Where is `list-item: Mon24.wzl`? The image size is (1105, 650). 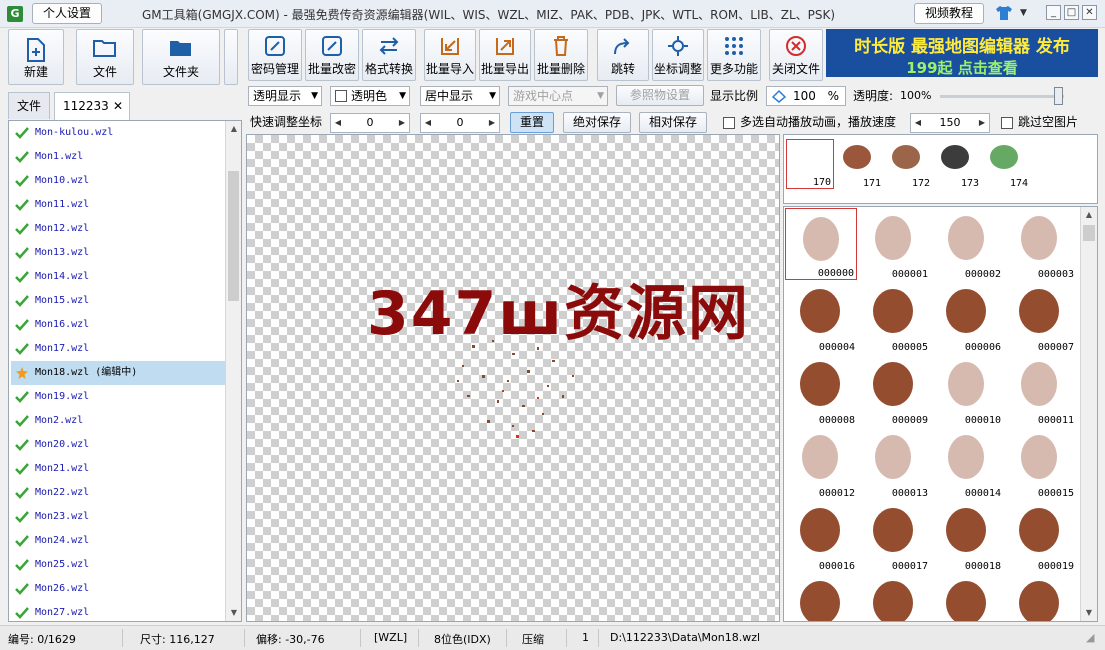
list-item: Mon24.wzl is located at coordinates (118, 541).